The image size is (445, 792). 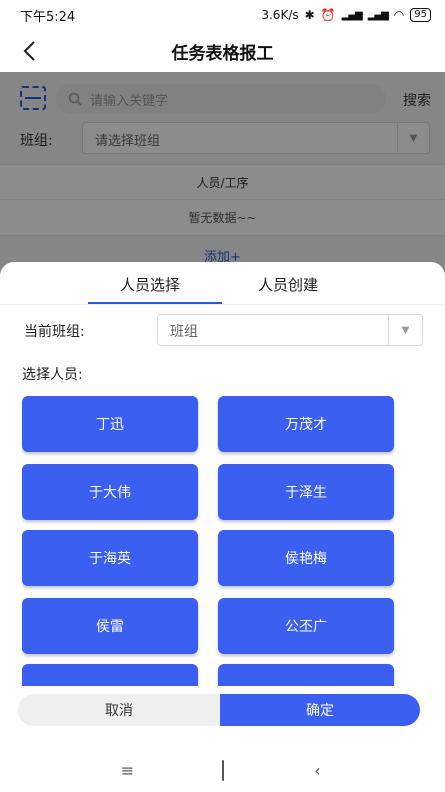 I want to click on confirm-button: 确定, so click(x=320, y=710).